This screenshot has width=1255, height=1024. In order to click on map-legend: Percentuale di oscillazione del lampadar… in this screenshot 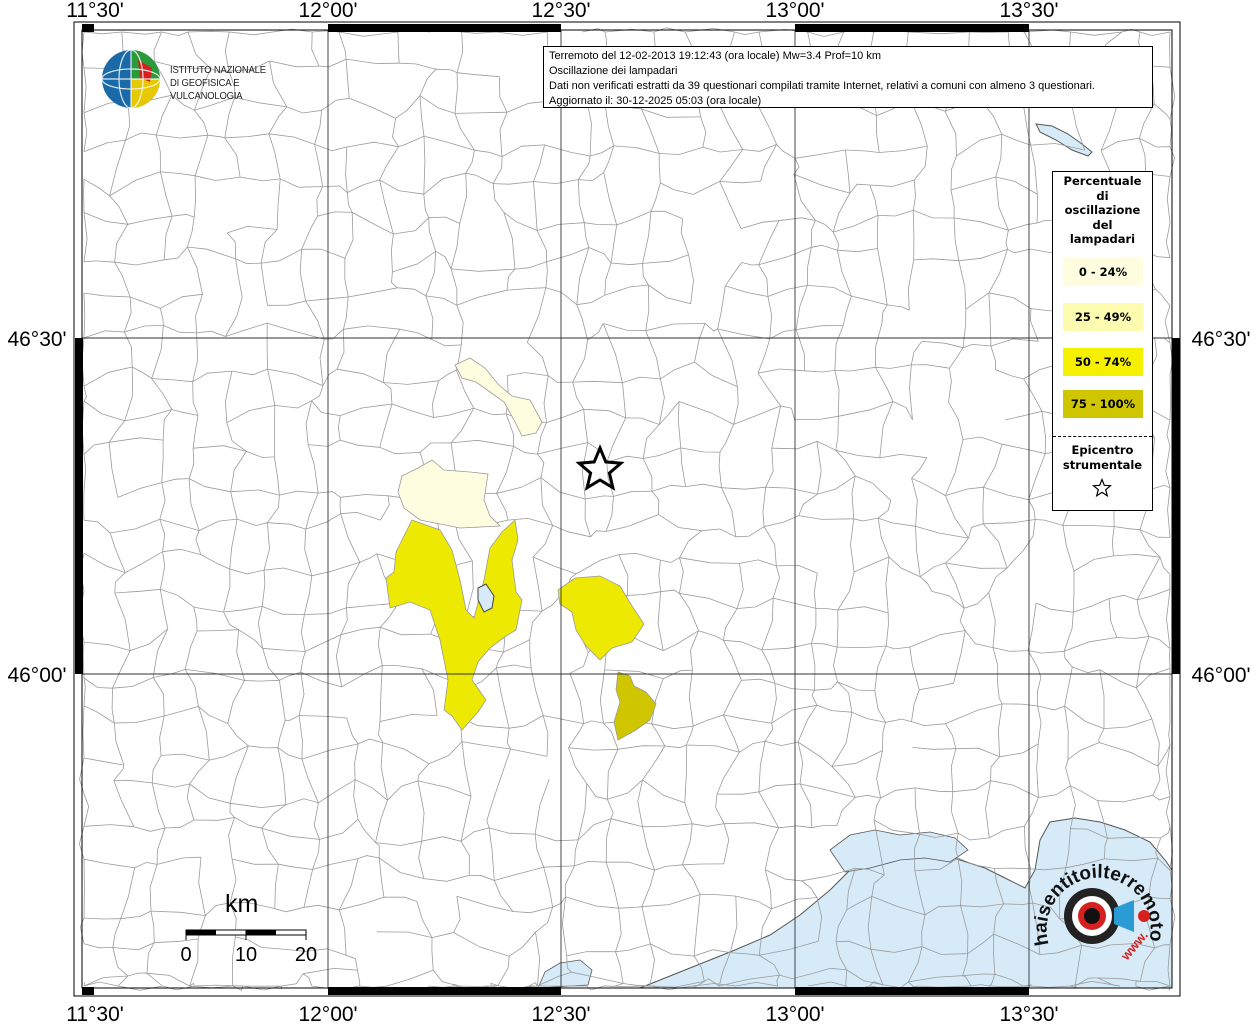, I will do `click(1102, 341)`.